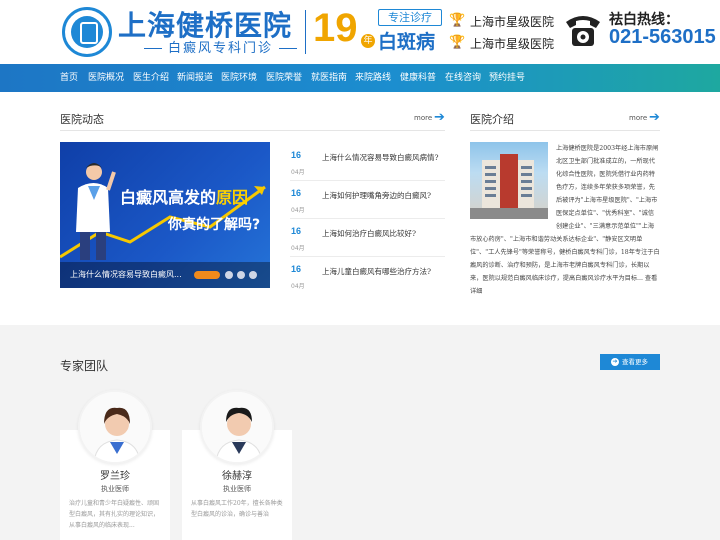 The height and width of the screenshot is (540, 720). What do you see at coordinates (232, 197) in the screenshot?
I see `banner-headline-highlight: 原因` at bounding box center [232, 197].